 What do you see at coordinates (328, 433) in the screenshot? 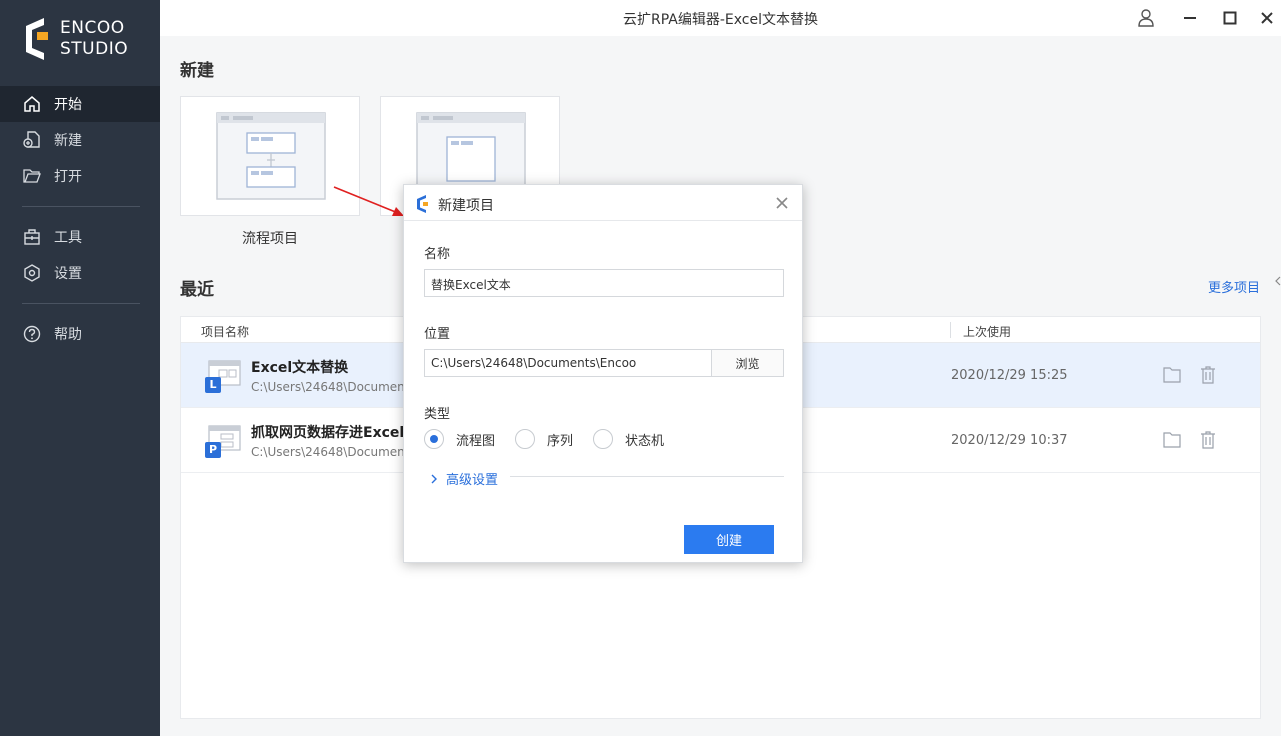
I see `project-name: 抓取网页数据存进Excel` at bounding box center [328, 433].